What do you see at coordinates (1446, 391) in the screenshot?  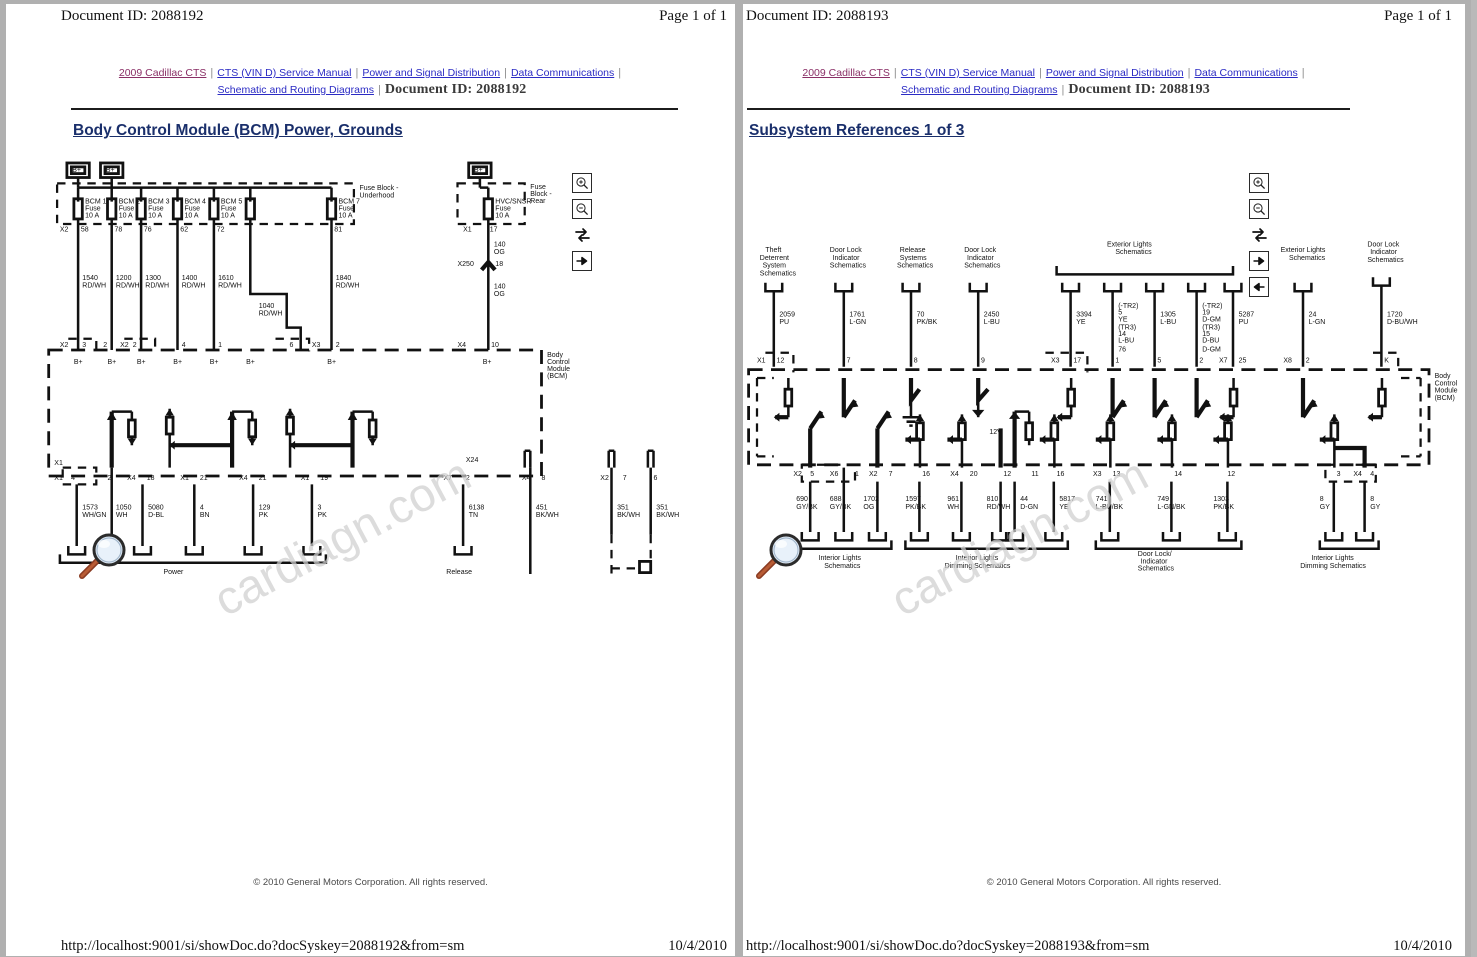 I see `svg-text: Module` at bounding box center [1446, 391].